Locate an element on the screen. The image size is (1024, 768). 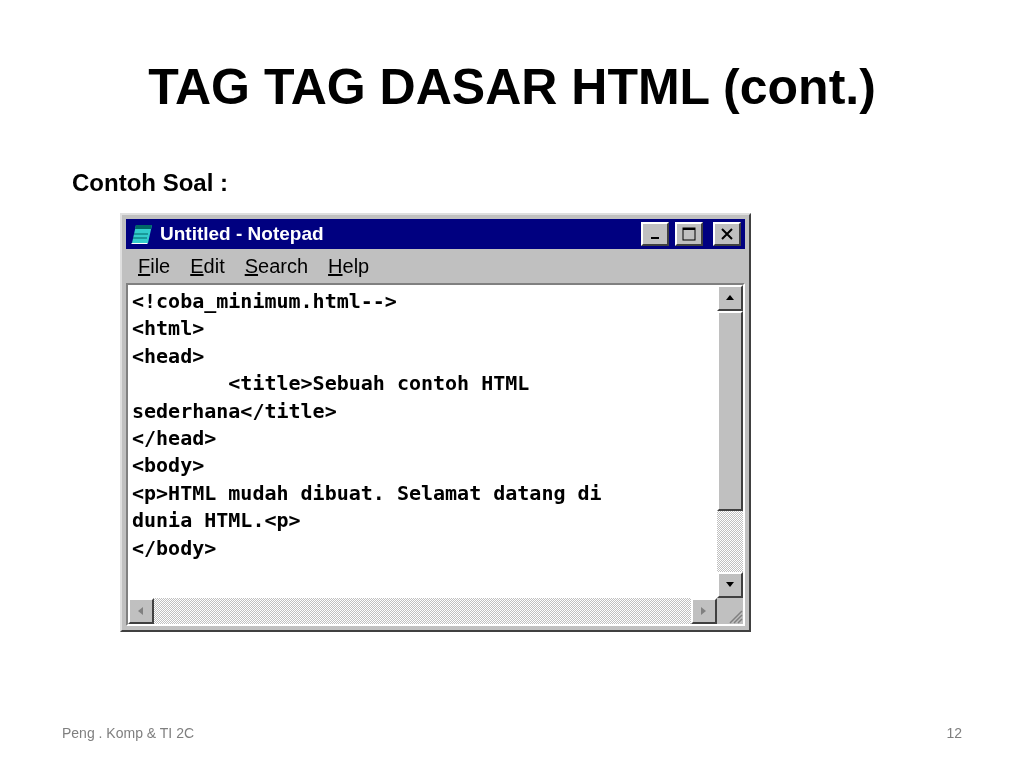
slide-subtitle: Contoh Soal : is located at coordinates (150, 183).